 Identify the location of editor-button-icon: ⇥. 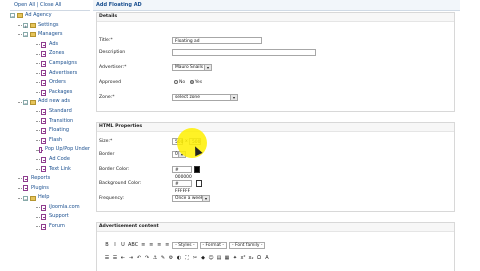
(131, 258).